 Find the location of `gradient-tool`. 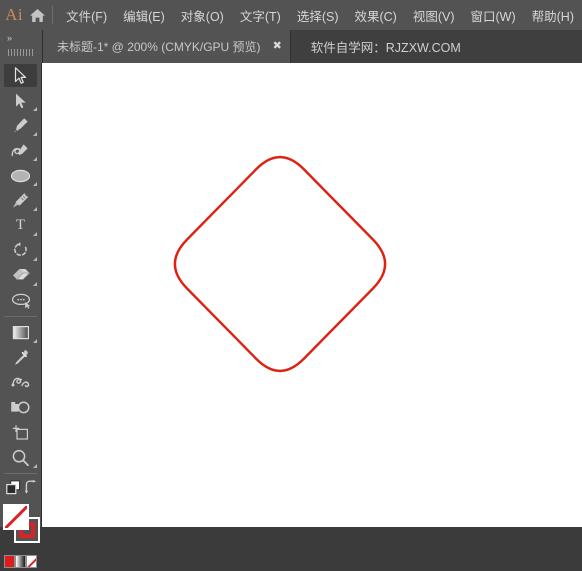

gradient-tool is located at coordinates (20, 332).